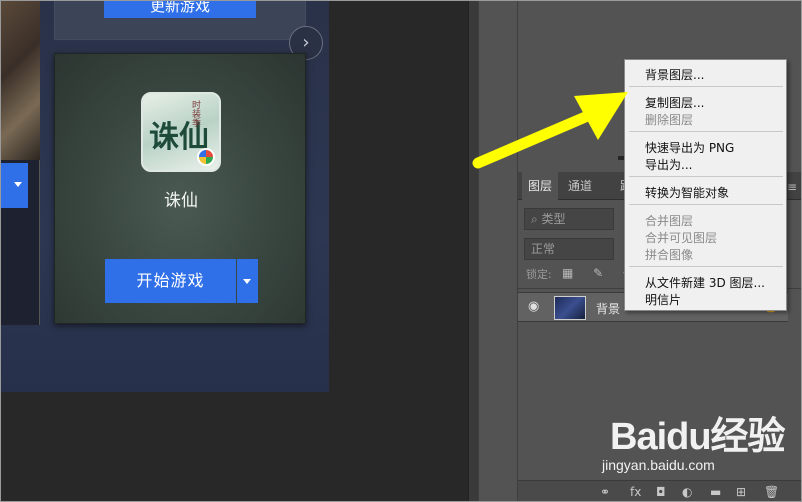 This screenshot has width=802, height=502. I want to click on menu-item-merge-visible: 合并可见图层, so click(681, 237).